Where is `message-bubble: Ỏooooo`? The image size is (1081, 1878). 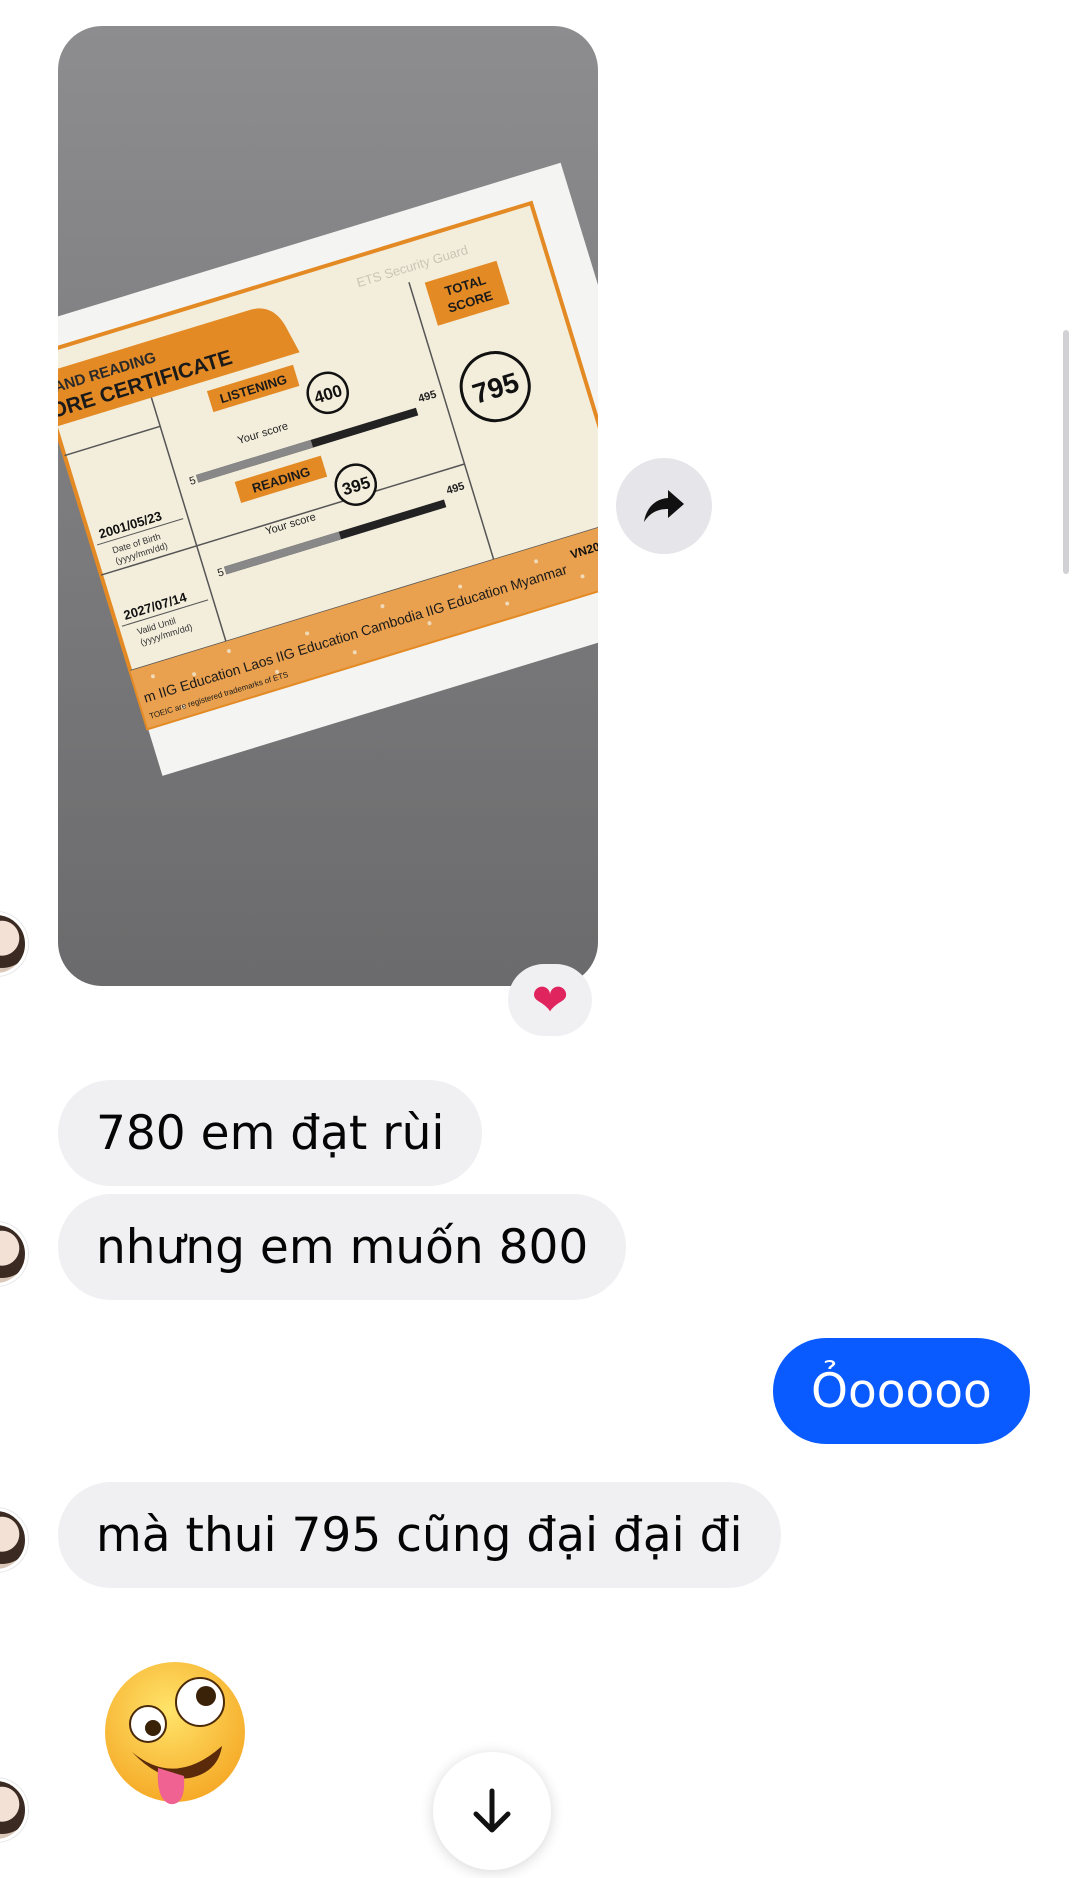
message-bubble: Ỏooooo is located at coordinates (901, 1391).